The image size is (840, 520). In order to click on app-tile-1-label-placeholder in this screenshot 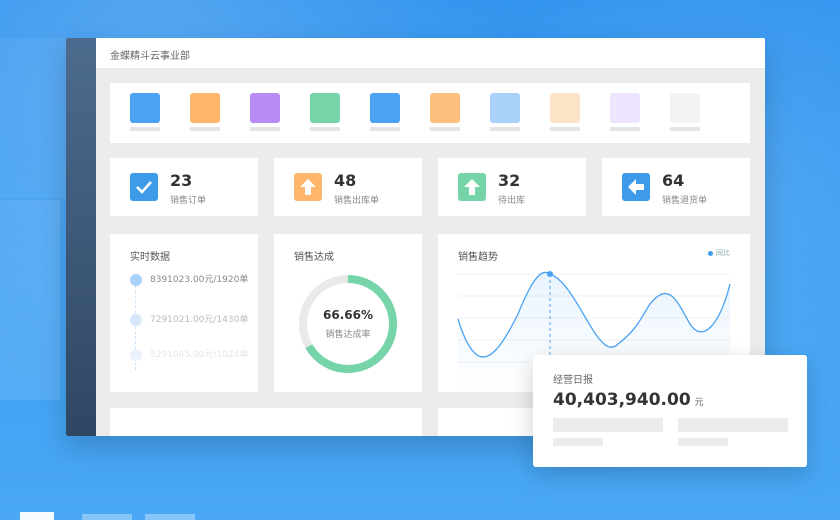, I will do `click(145, 129)`.